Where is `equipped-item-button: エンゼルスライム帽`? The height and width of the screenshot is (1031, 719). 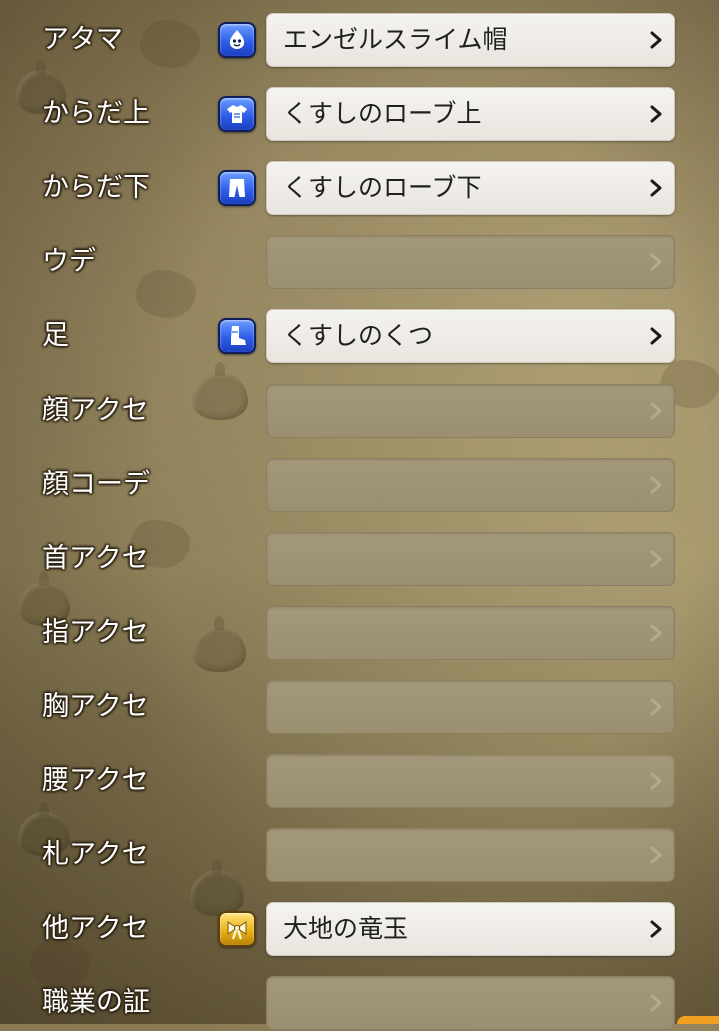
equipped-item-button: エンゼルスライム帽 is located at coordinates (470, 40).